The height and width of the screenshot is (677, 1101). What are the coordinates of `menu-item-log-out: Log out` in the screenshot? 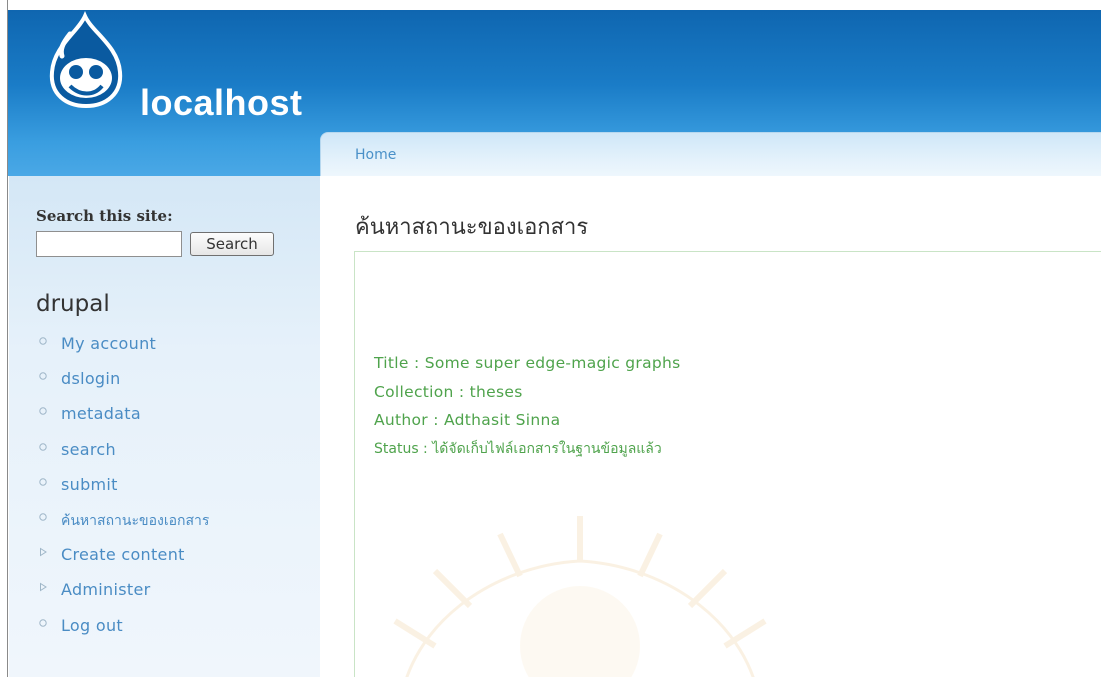 It's located at (122, 630).